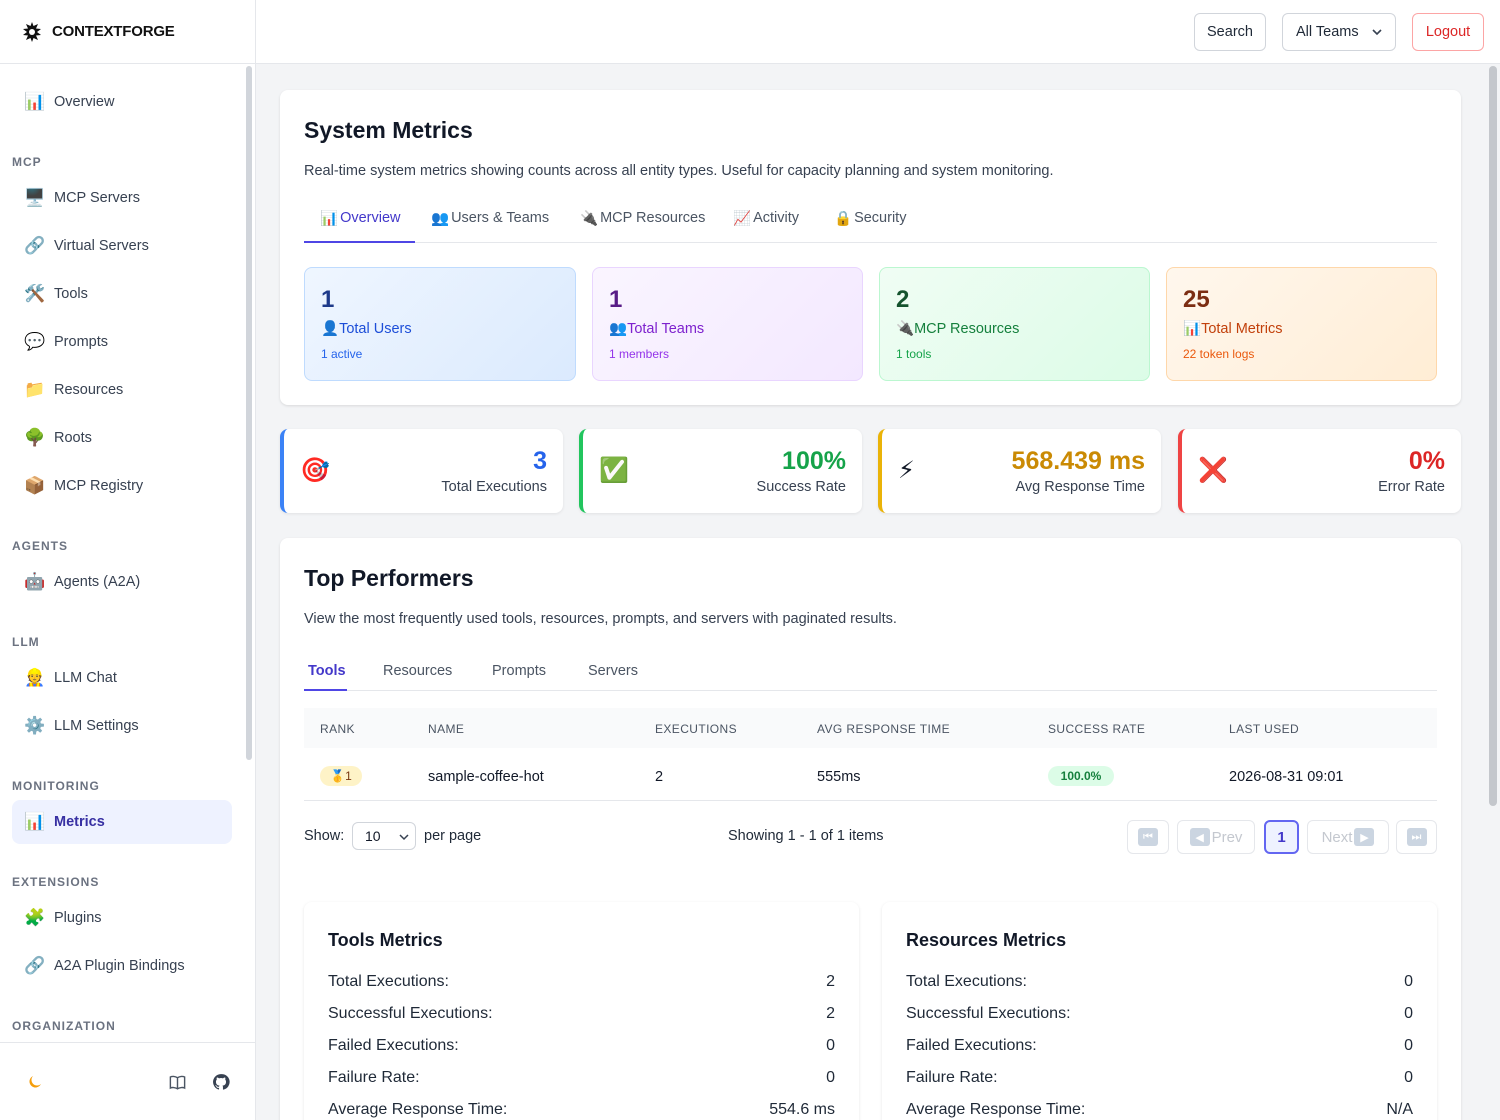 The height and width of the screenshot is (1120, 1500). I want to click on sidebar-item-label: Metrics, so click(79, 822).